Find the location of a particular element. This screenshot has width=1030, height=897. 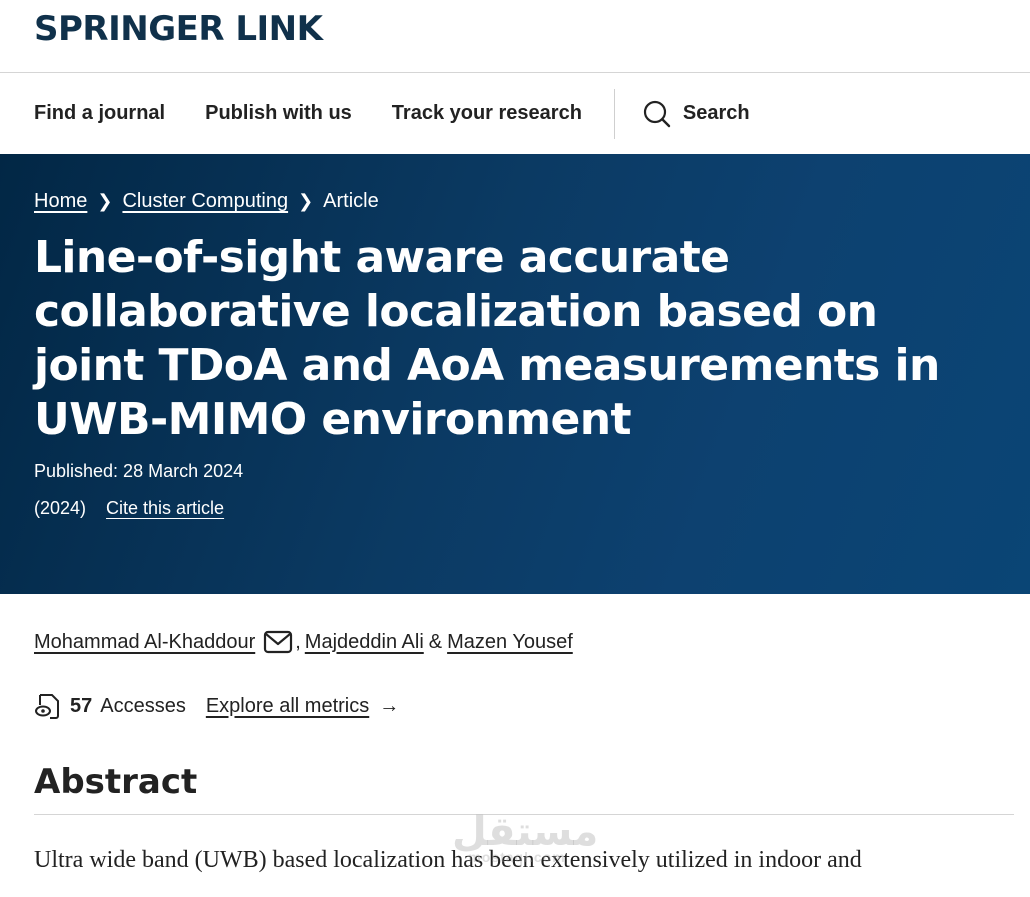

nav-find-journal: Find a journal is located at coordinates (99, 113).